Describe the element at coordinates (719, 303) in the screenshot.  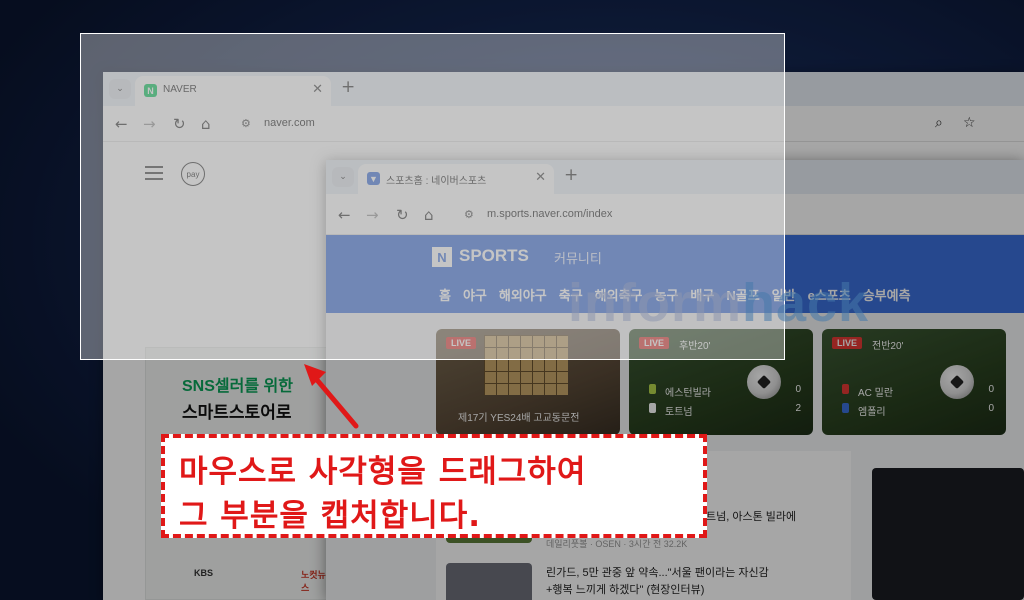
I see `watermark: informhack` at that location.